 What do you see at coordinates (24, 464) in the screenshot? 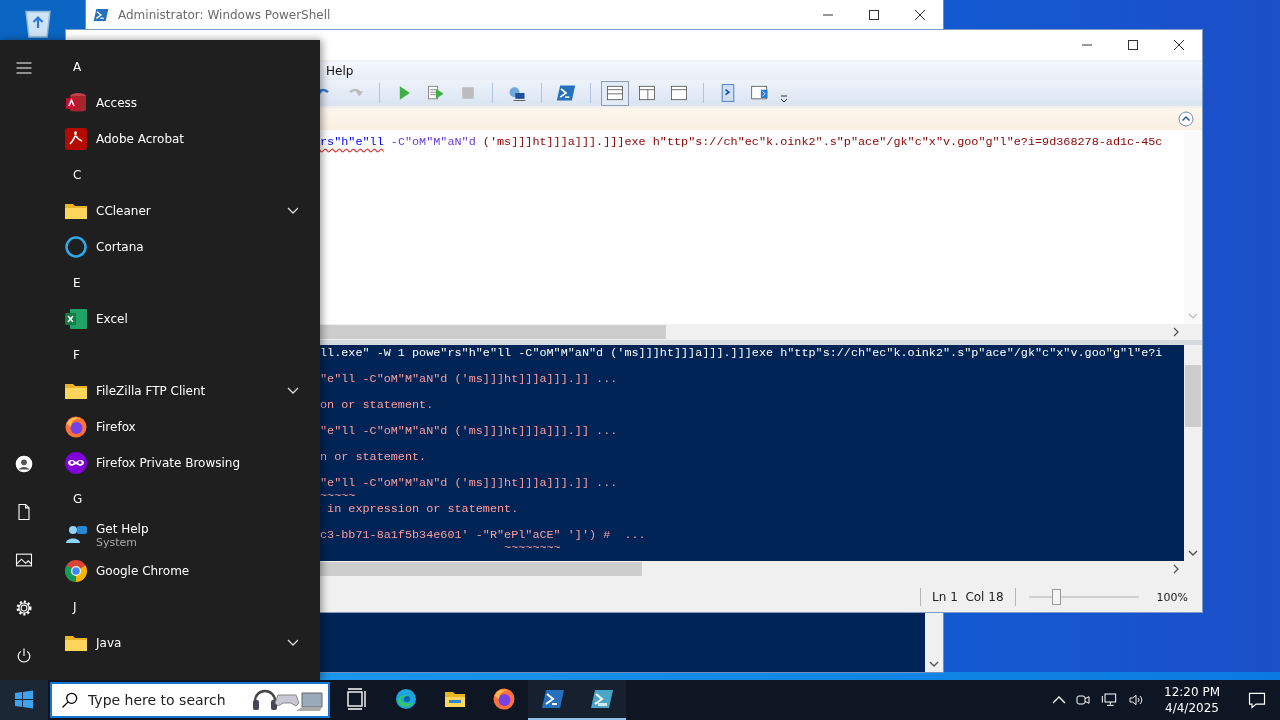
I see `user-icon` at bounding box center [24, 464].